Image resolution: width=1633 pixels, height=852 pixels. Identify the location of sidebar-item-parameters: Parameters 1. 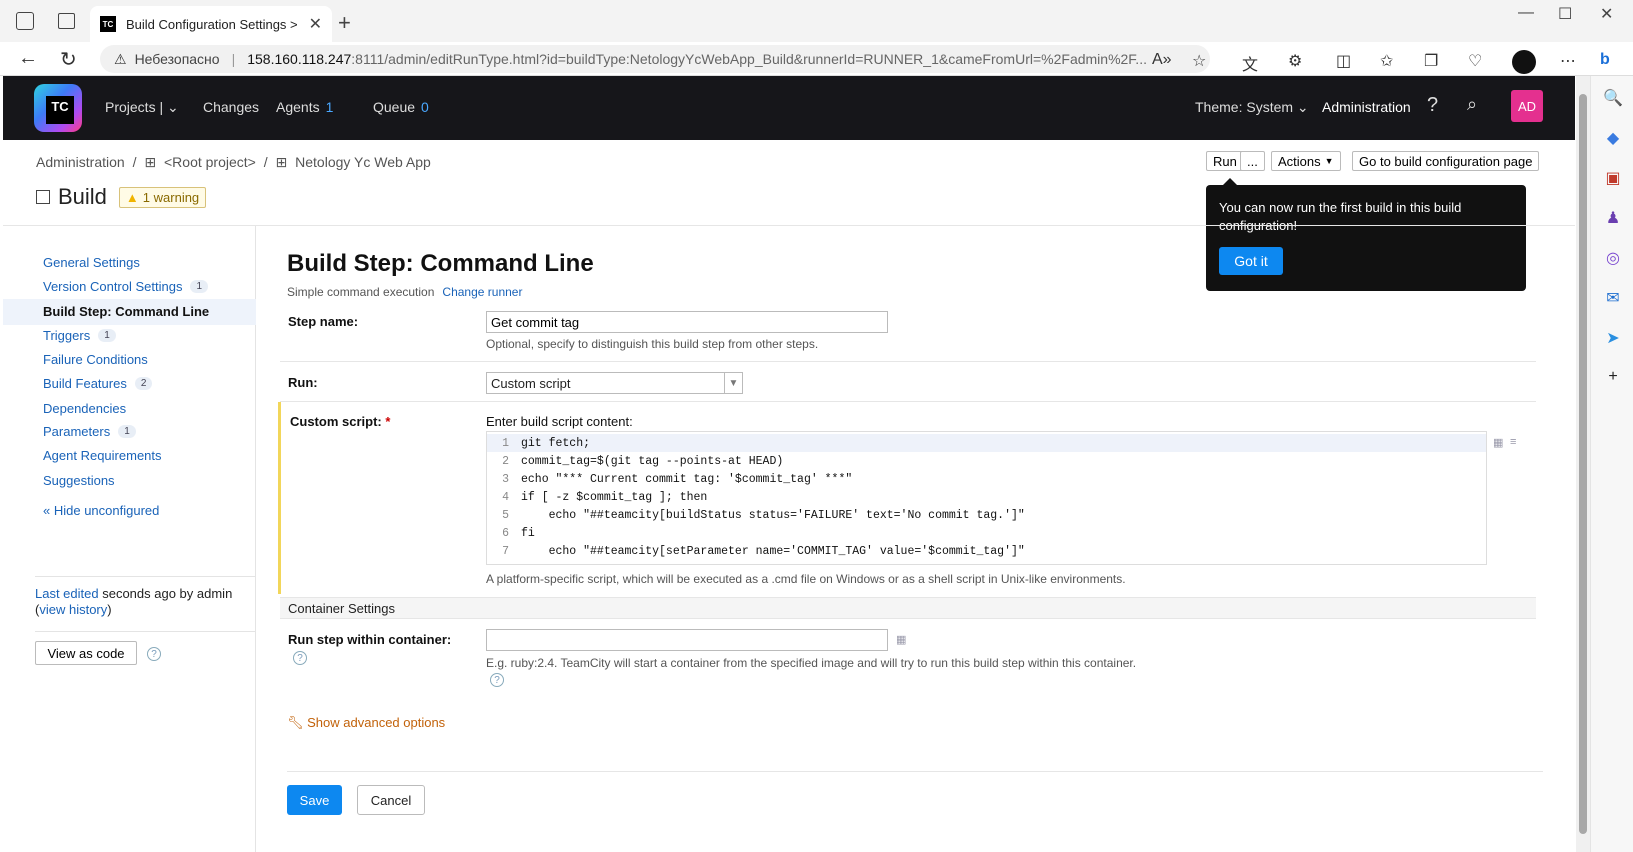
(89, 431).